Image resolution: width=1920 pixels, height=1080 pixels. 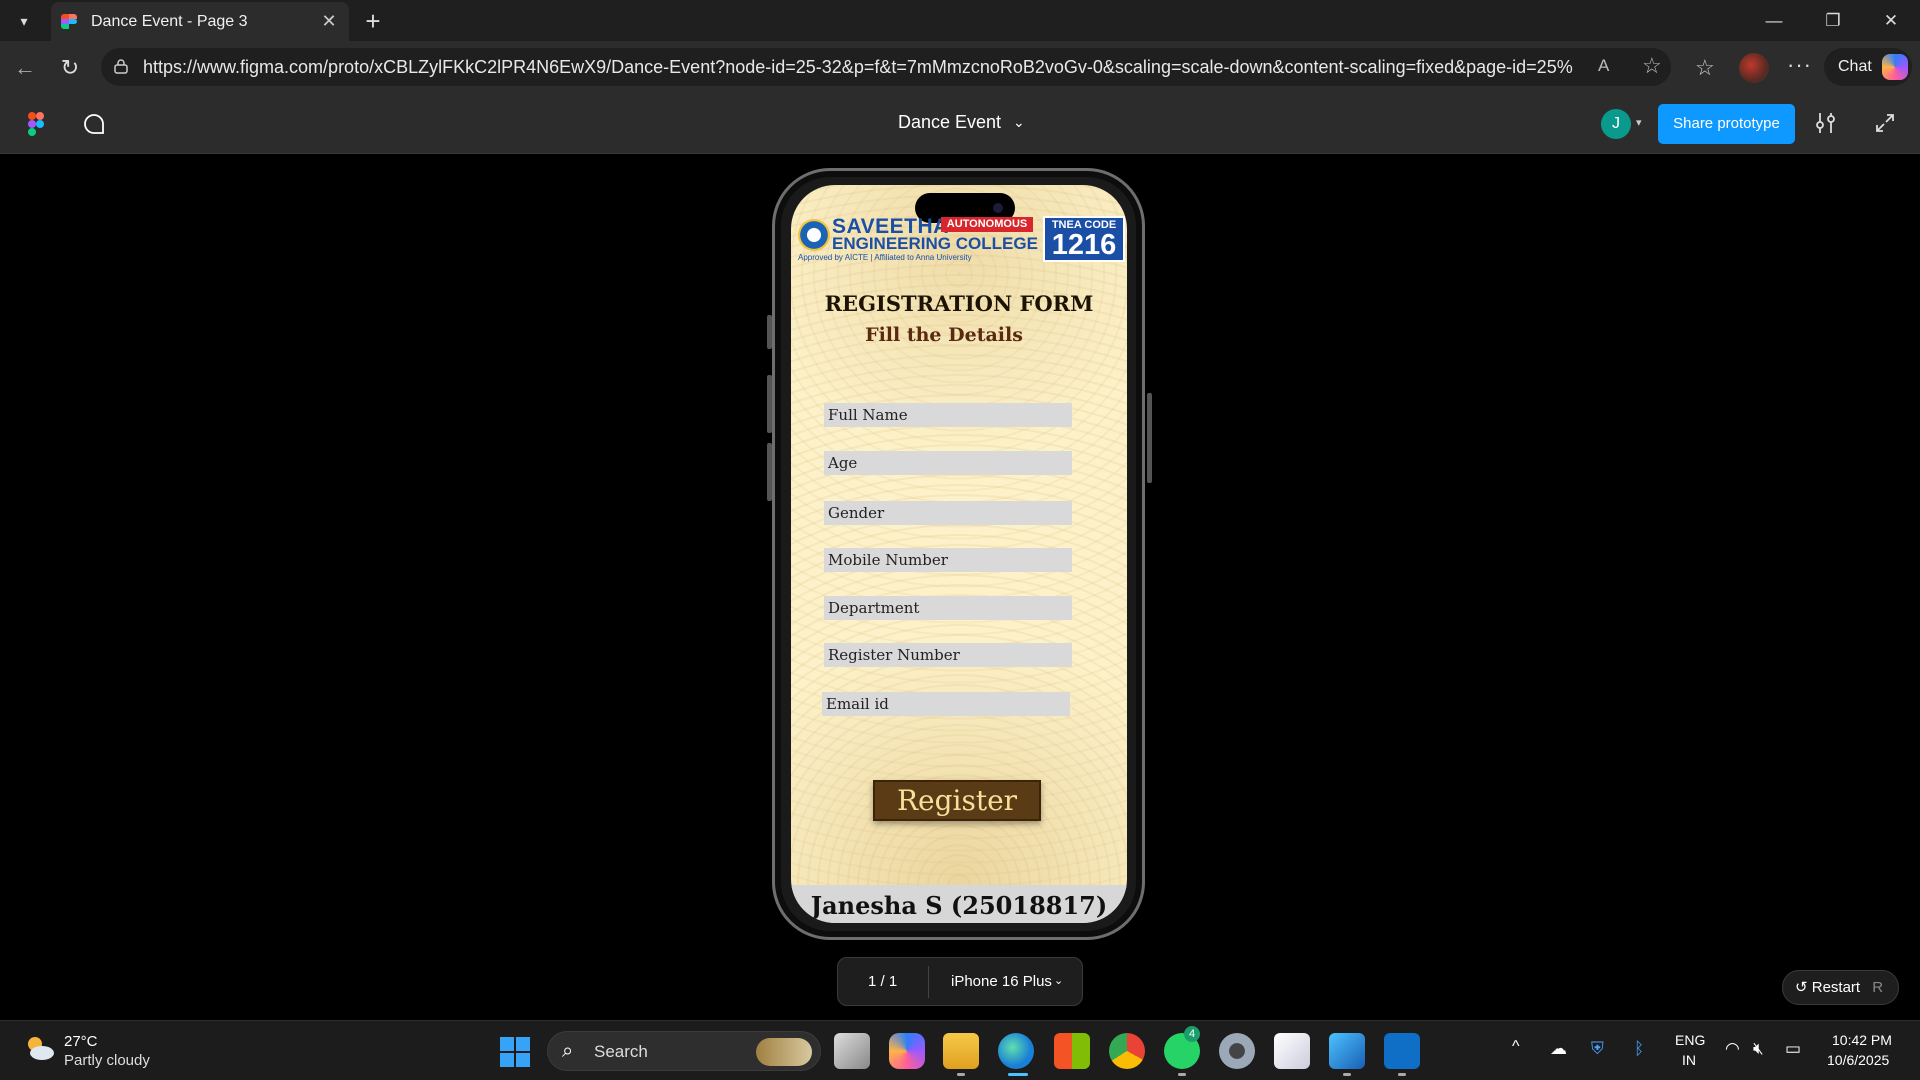 I want to click on search-highlight-image, so click(x=784, y=1052).